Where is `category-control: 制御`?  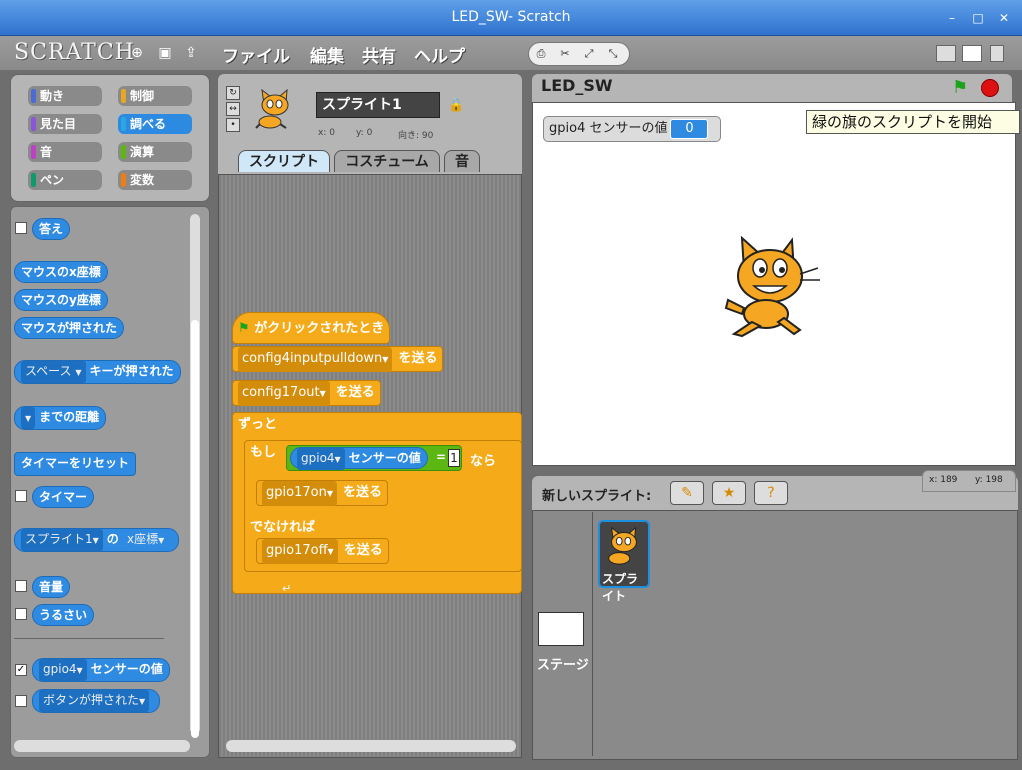
category-control: 制御 is located at coordinates (155, 96).